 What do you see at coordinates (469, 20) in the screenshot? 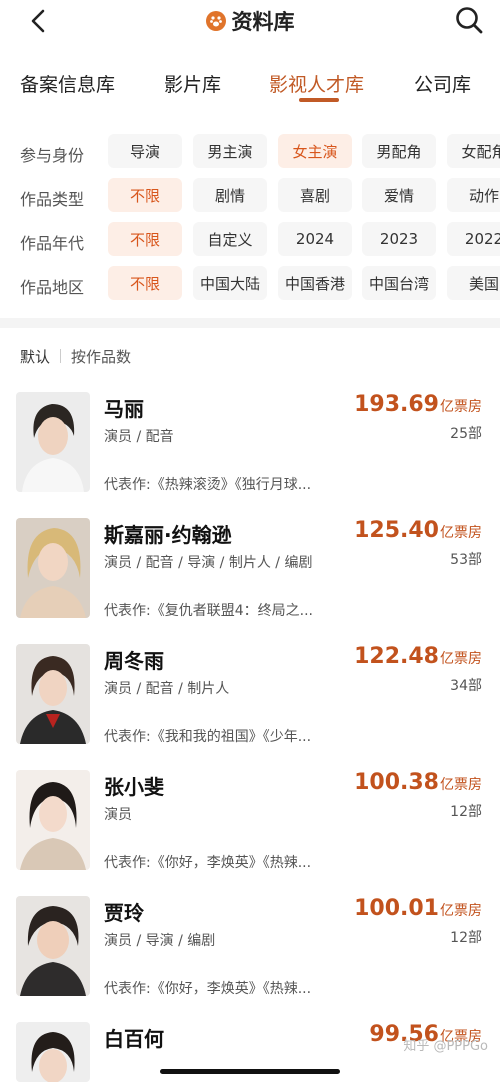
I see `search-icon` at bounding box center [469, 20].